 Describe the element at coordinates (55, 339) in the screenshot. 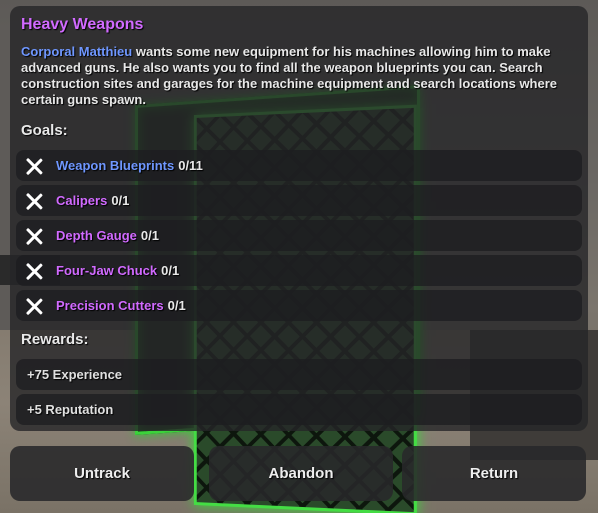

I see `rewards-heading: Rewards:` at that location.